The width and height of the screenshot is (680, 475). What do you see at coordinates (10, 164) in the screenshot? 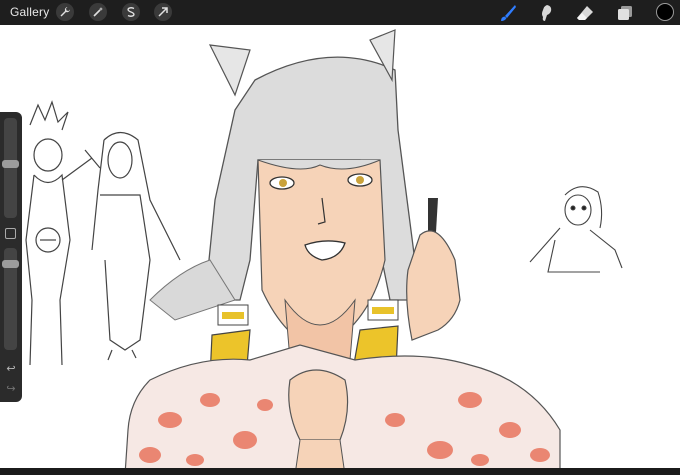
I see `brush-size-thumb` at bounding box center [10, 164].